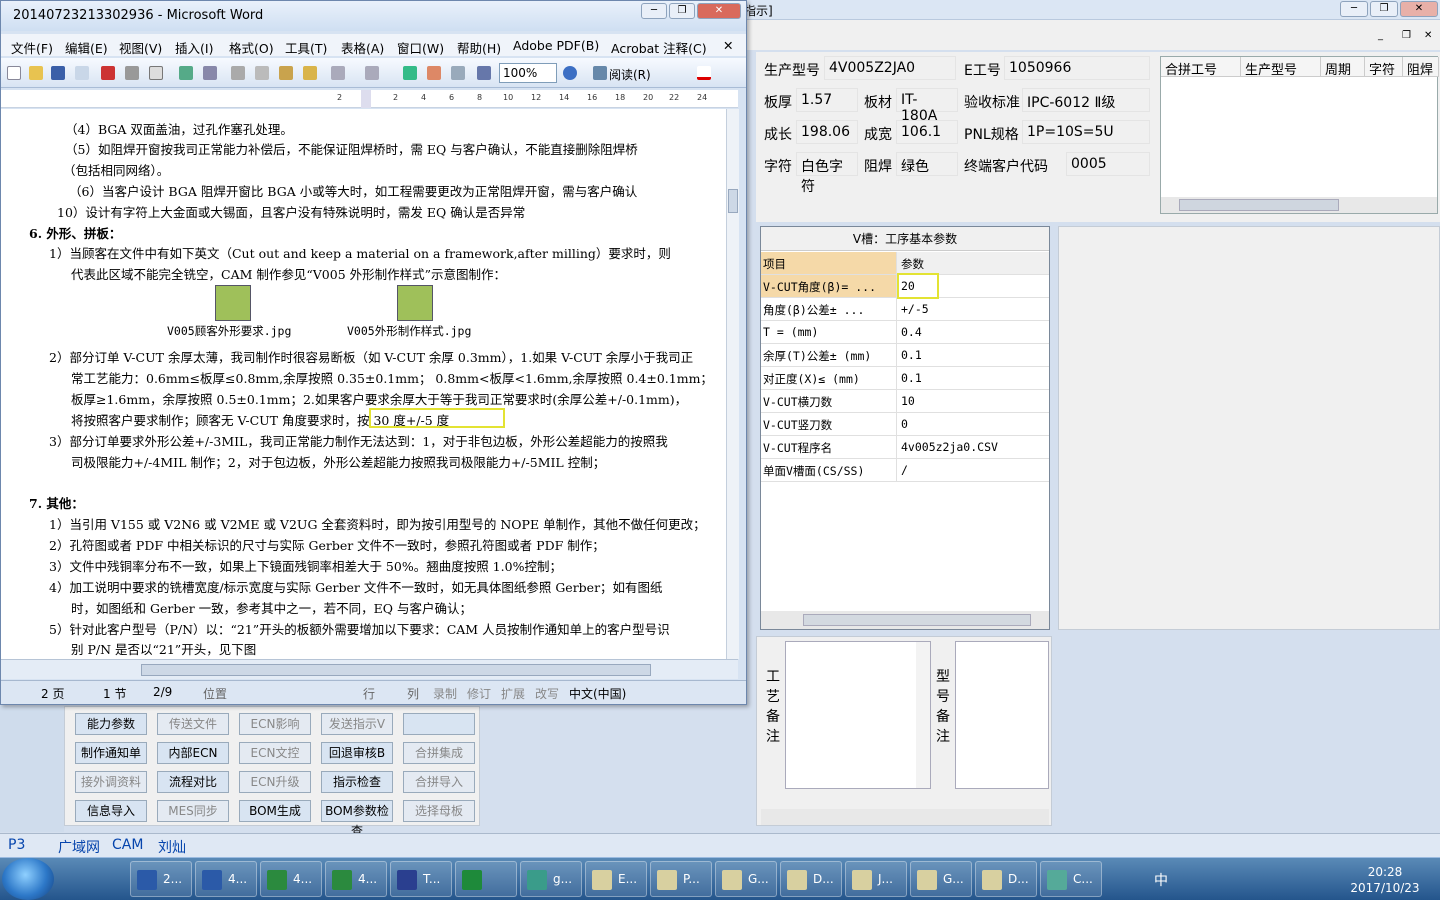  Describe the element at coordinates (528, 73) in the screenshot. I see `zoom-select: 100%` at that location.